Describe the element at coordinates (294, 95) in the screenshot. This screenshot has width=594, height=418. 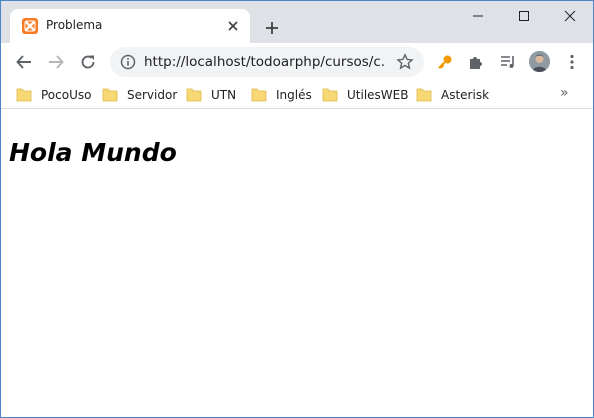
I see `bookmark-label: Inglés` at that location.